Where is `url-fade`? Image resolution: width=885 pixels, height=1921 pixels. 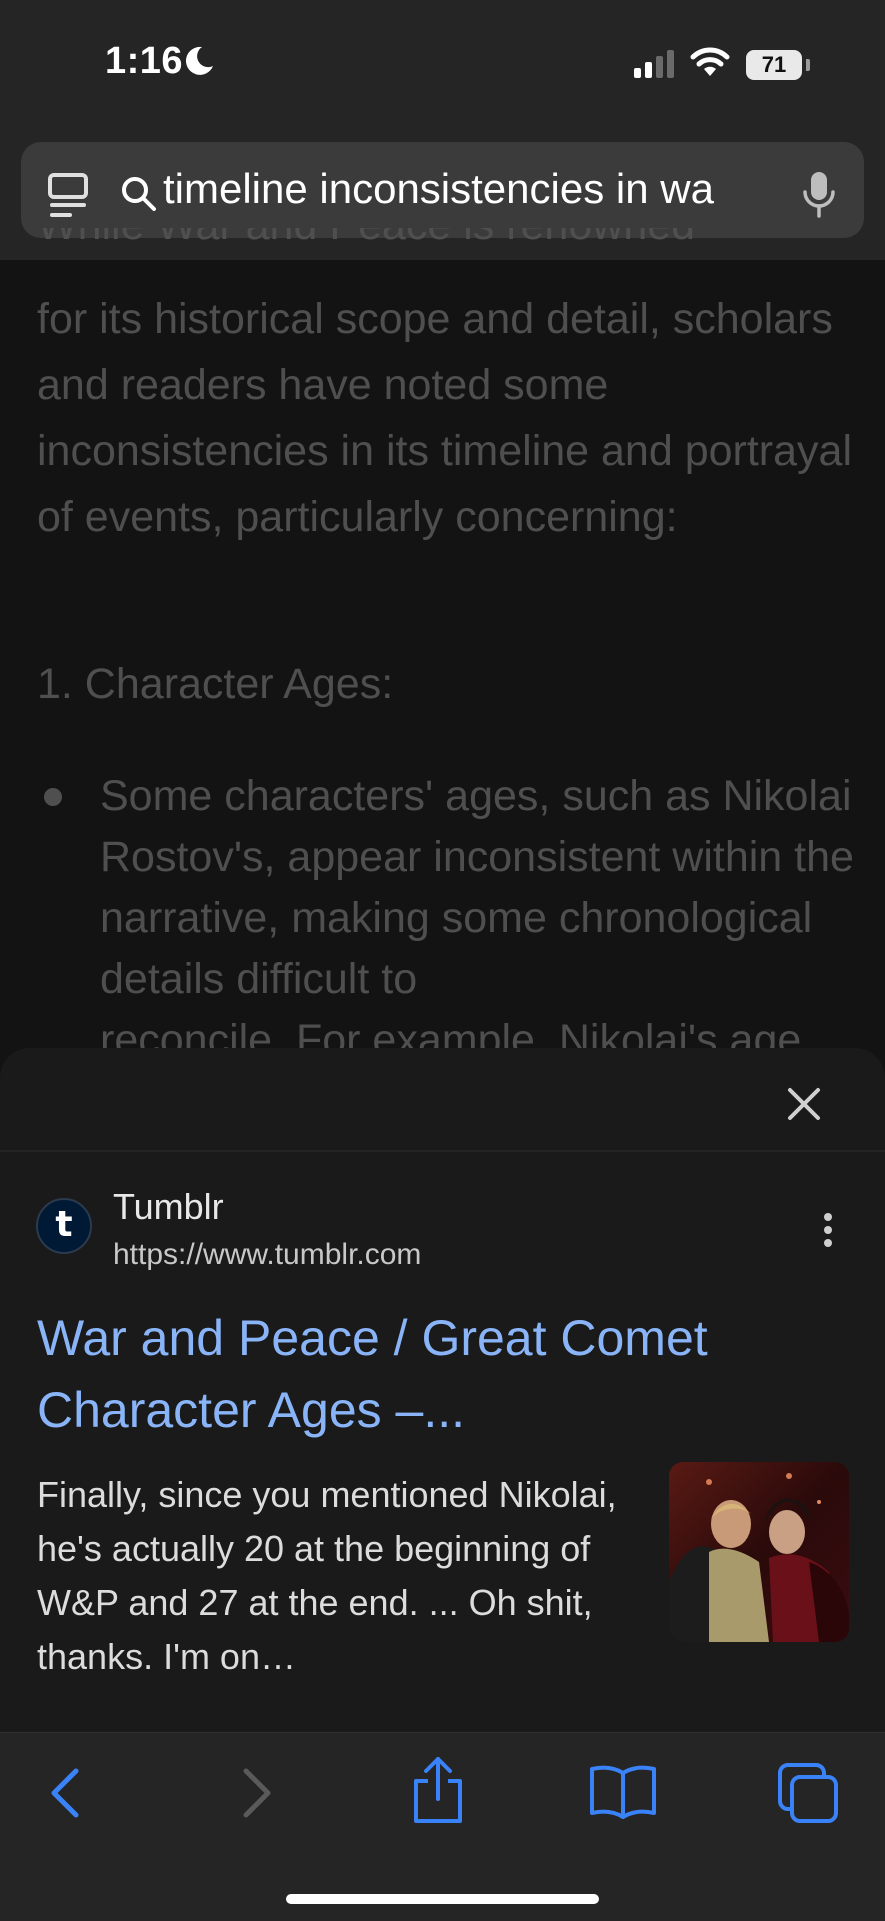 url-fade is located at coordinates (763, 190).